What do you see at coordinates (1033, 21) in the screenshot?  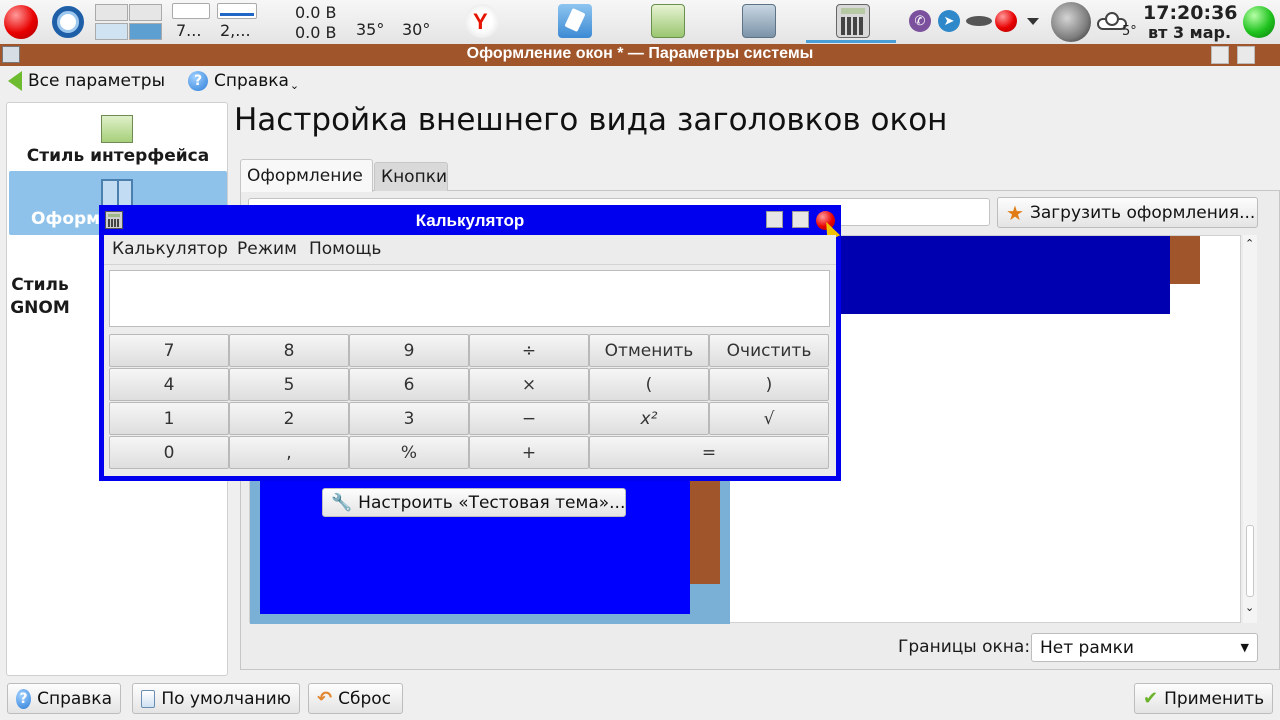 I see `tray-dropdown-icon` at bounding box center [1033, 21].